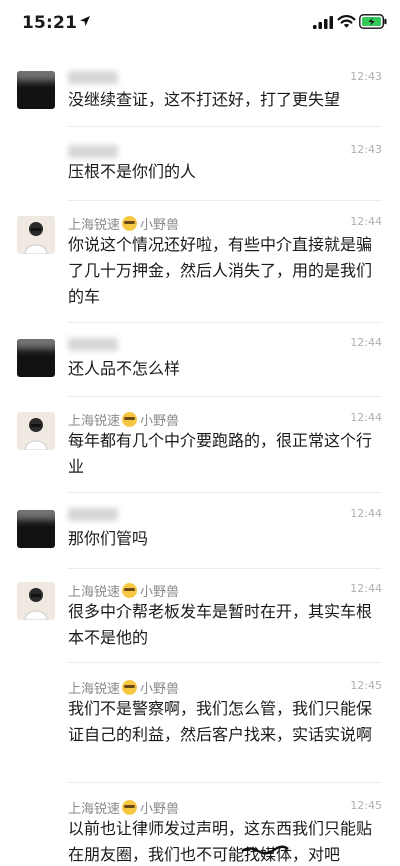  What do you see at coordinates (265, 850) in the screenshot?
I see `scribble-mark` at bounding box center [265, 850].